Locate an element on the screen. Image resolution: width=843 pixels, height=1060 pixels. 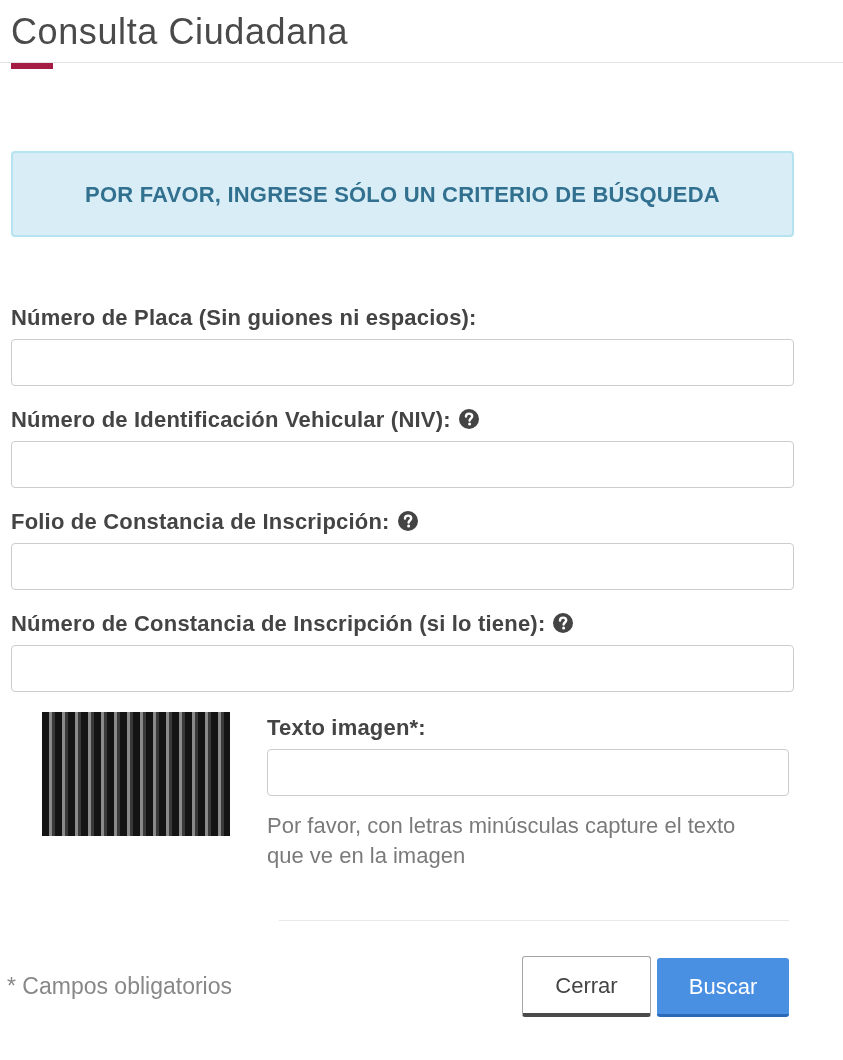
required-fields-note: * Campos obligatorios is located at coordinates (119, 987).